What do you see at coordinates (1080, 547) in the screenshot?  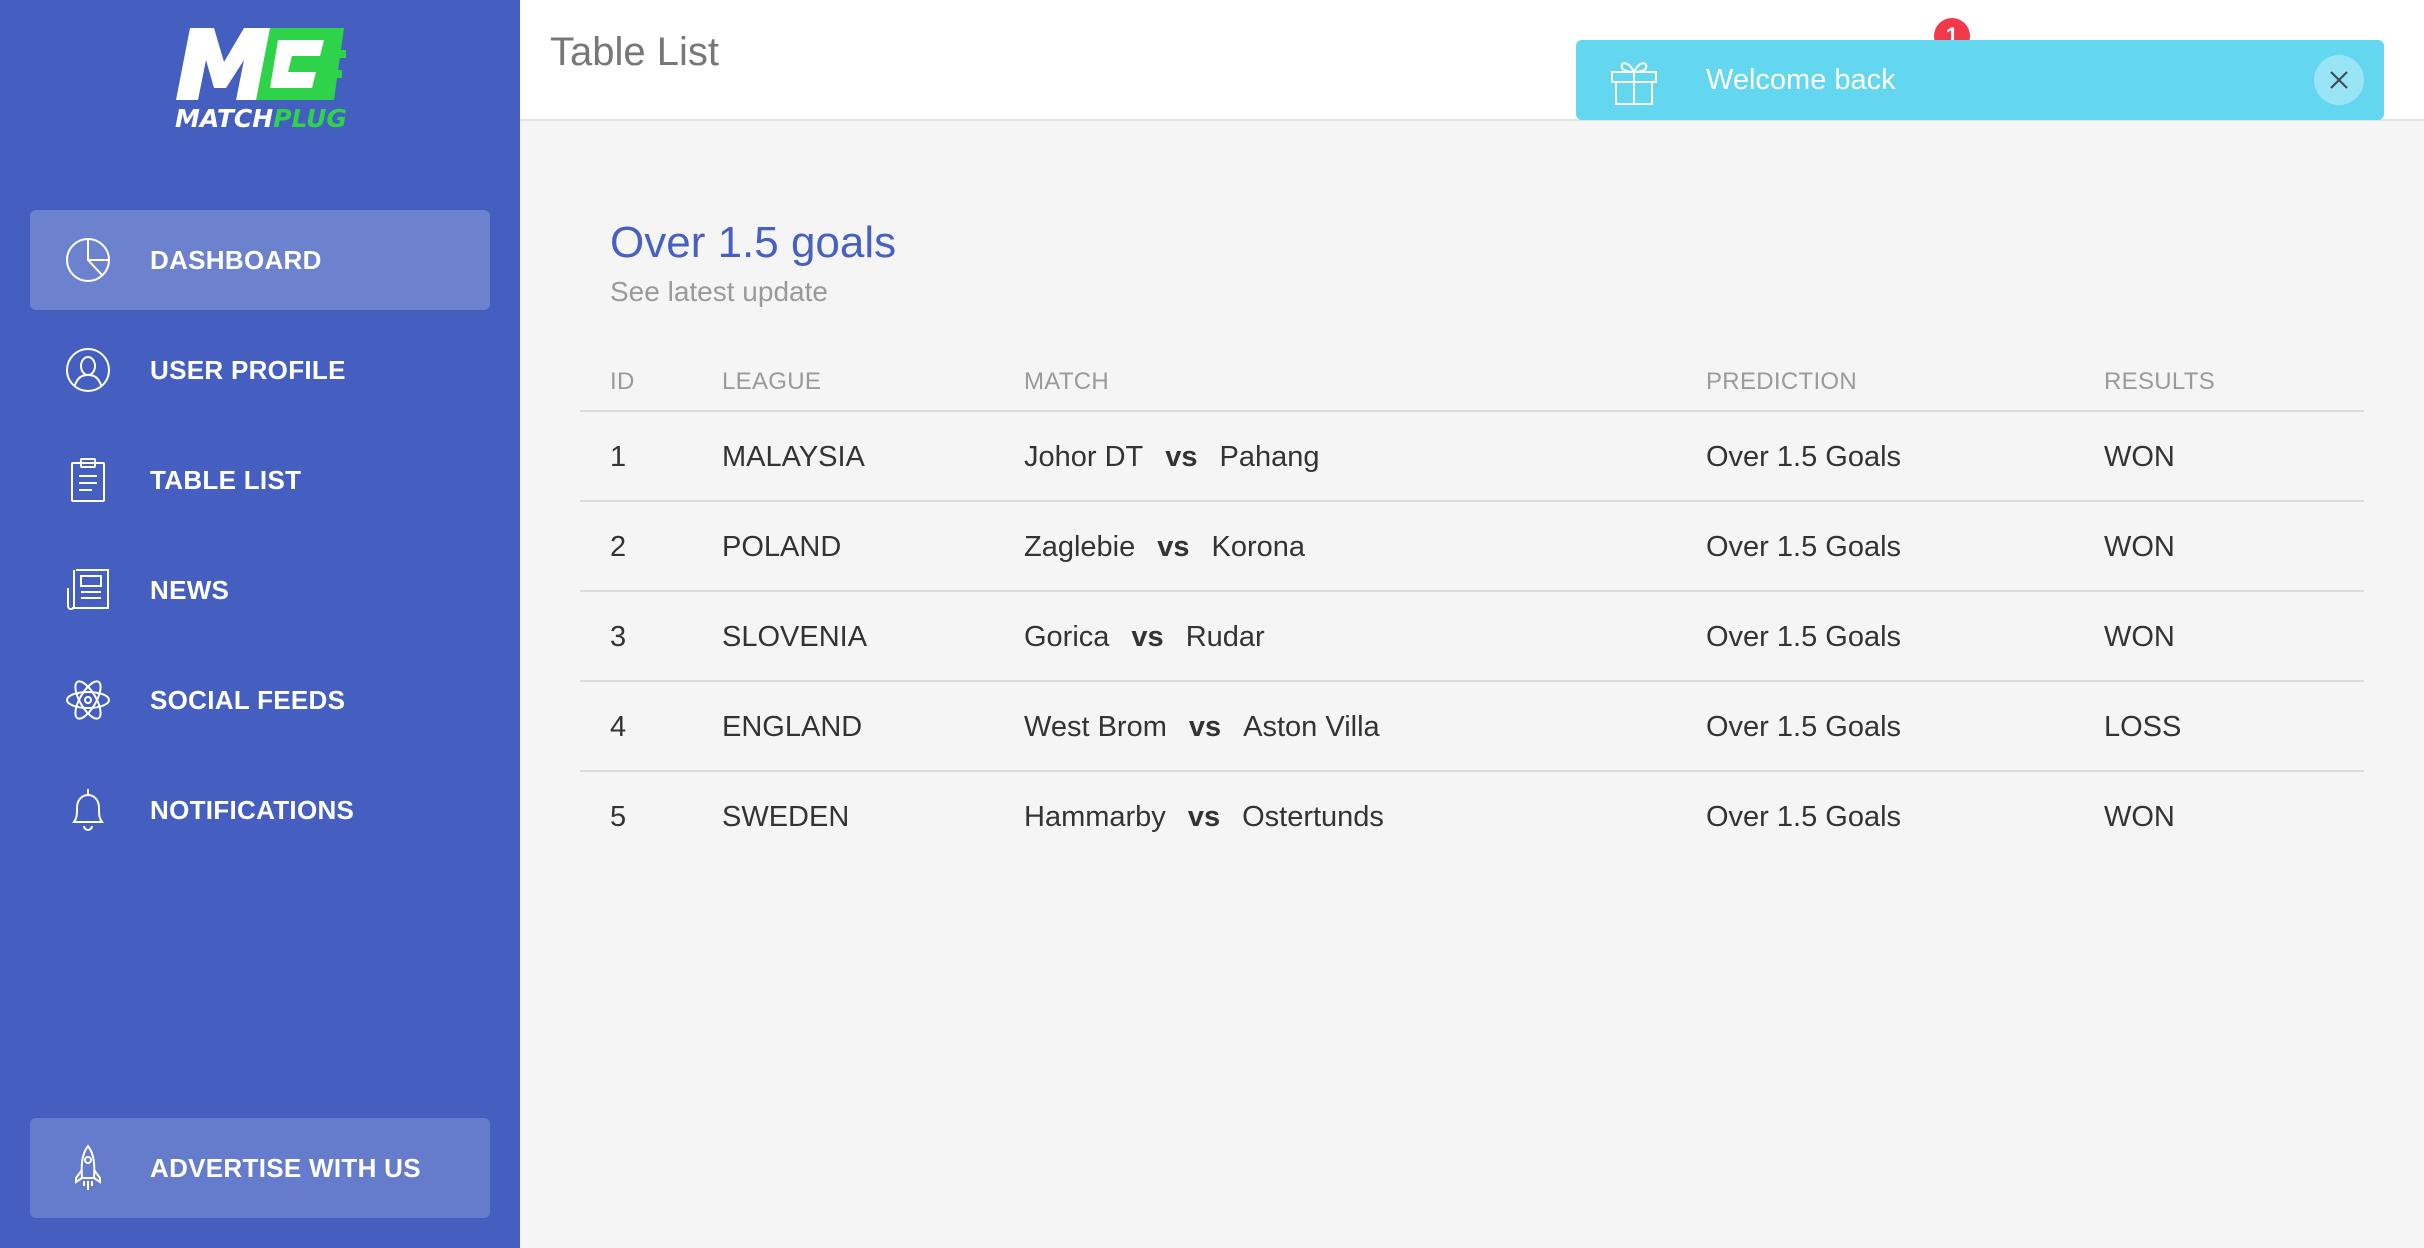 I see `home-team: Zaglebie` at bounding box center [1080, 547].